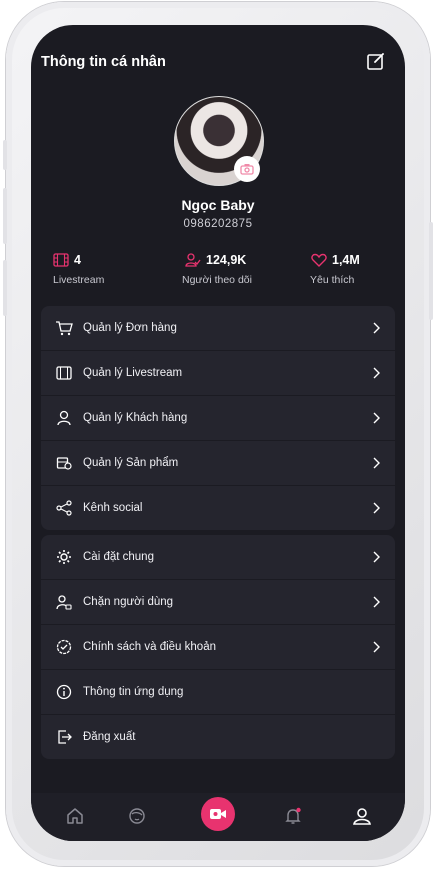 The height and width of the screenshot is (870, 436). I want to click on bottom-tab-bar, so click(218, 817).